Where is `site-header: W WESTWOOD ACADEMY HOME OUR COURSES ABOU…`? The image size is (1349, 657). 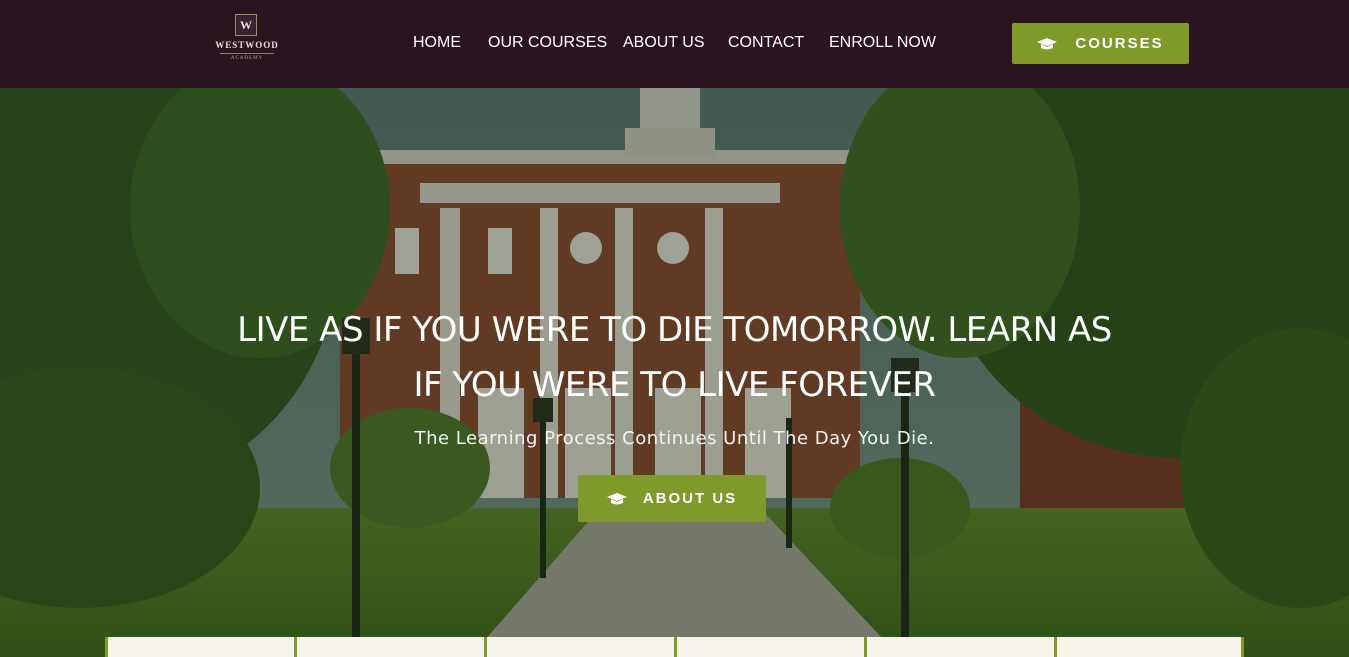
site-header: W WESTWOOD ACADEMY HOME OUR COURSES ABOU… is located at coordinates (674, 44).